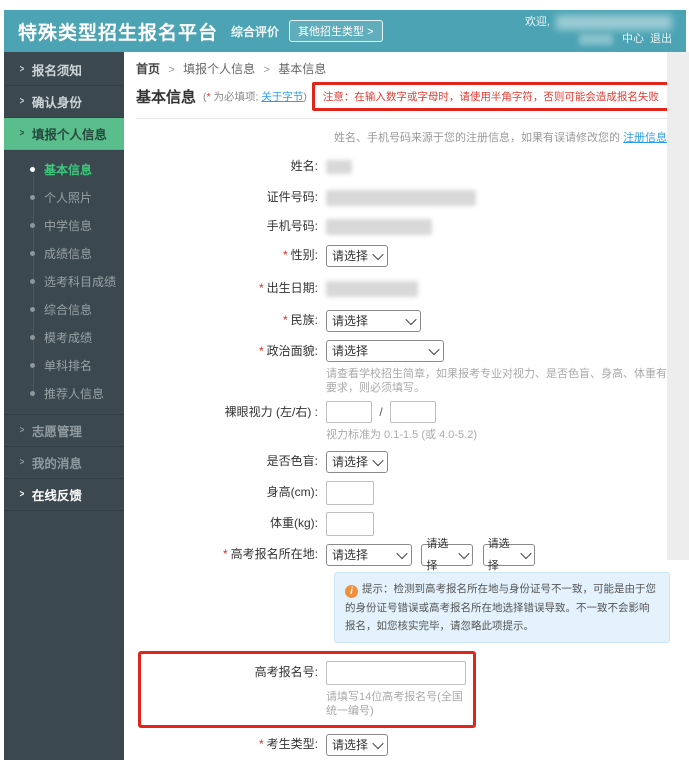 The image size is (689, 760). What do you see at coordinates (413, 412) in the screenshot?
I see `vision-right-input` at bounding box center [413, 412].